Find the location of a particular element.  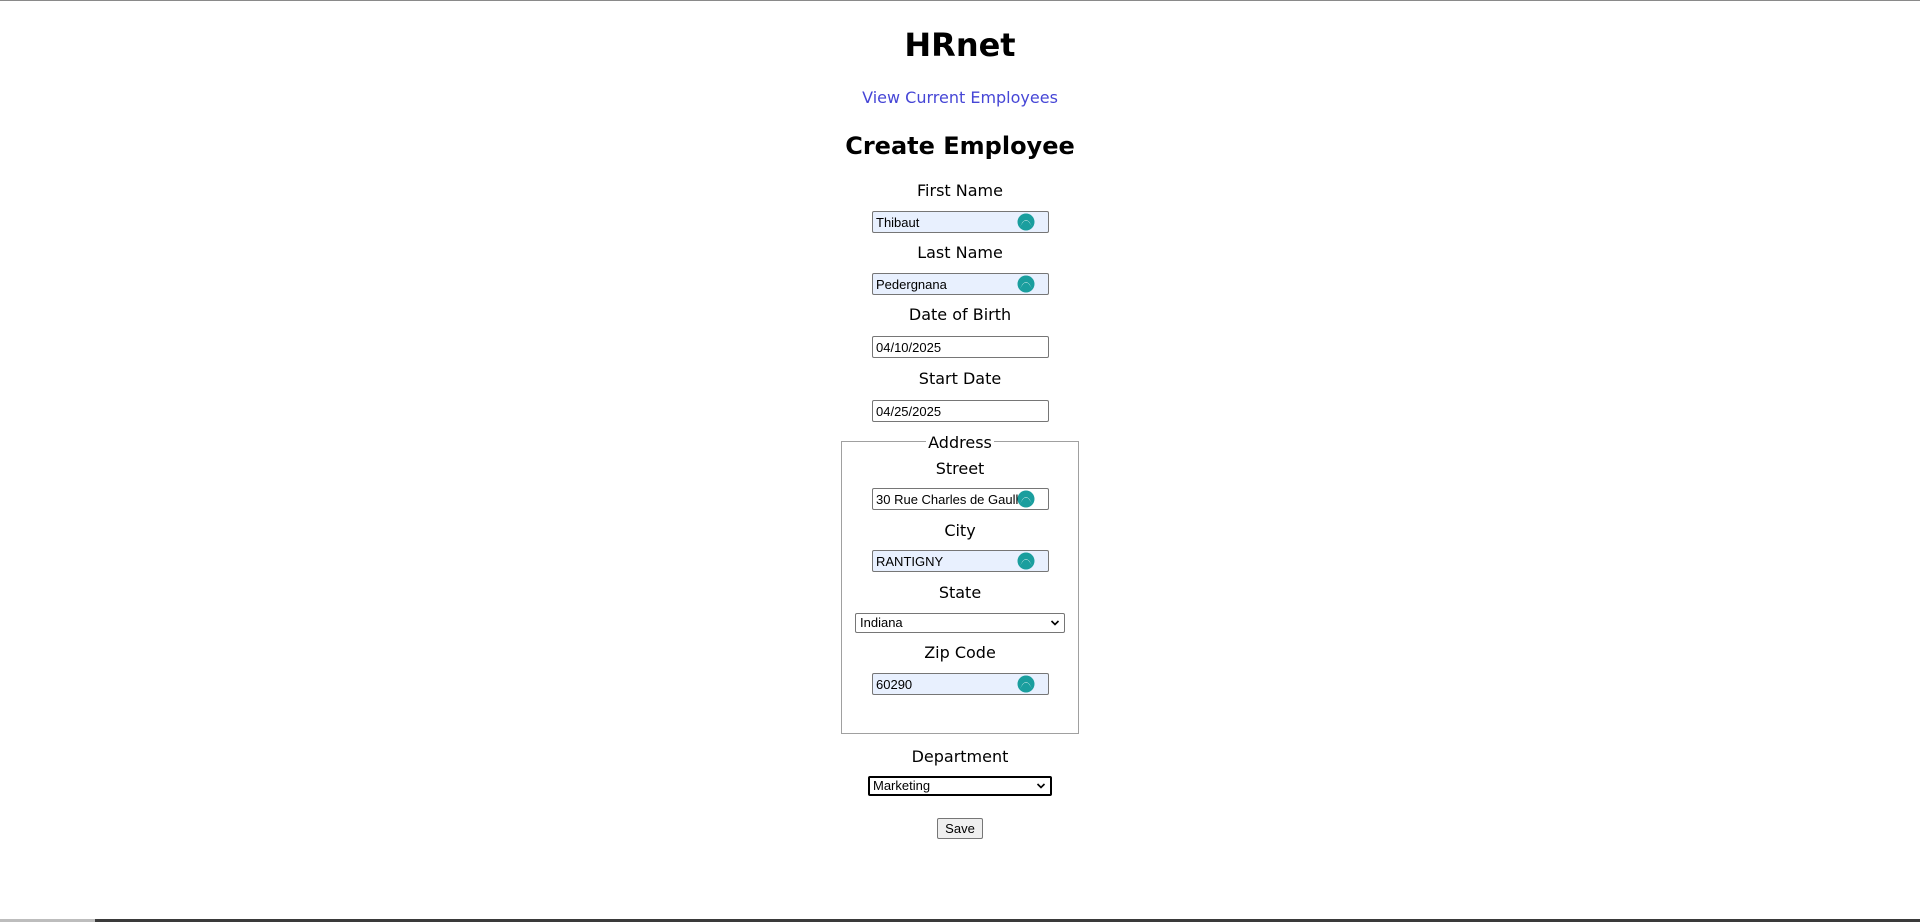

start-date-label: Start Date is located at coordinates (960, 378).